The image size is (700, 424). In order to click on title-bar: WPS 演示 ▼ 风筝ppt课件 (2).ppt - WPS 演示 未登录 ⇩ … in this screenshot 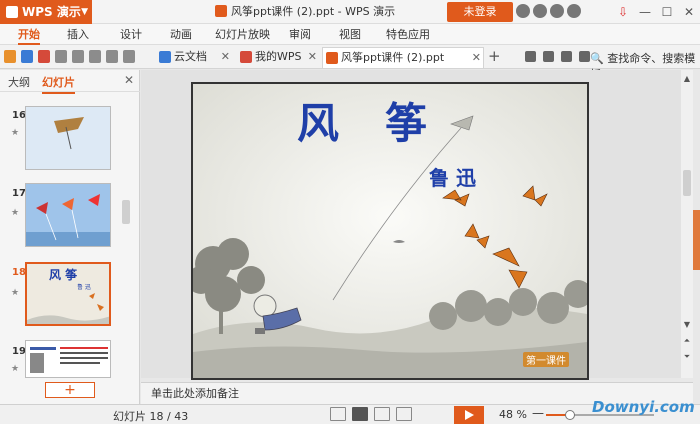, I will do `click(350, 12)`.